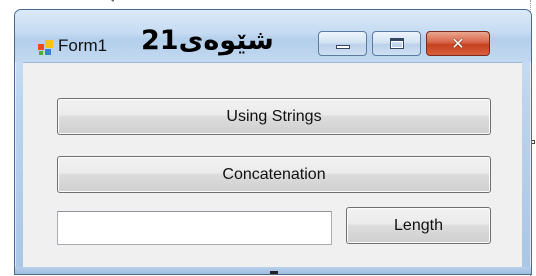 Image resolution: width=536 pixels, height=276 pixels. What do you see at coordinates (342, 43) in the screenshot?
I see `minimize-button` at bounding box center [342, 43].